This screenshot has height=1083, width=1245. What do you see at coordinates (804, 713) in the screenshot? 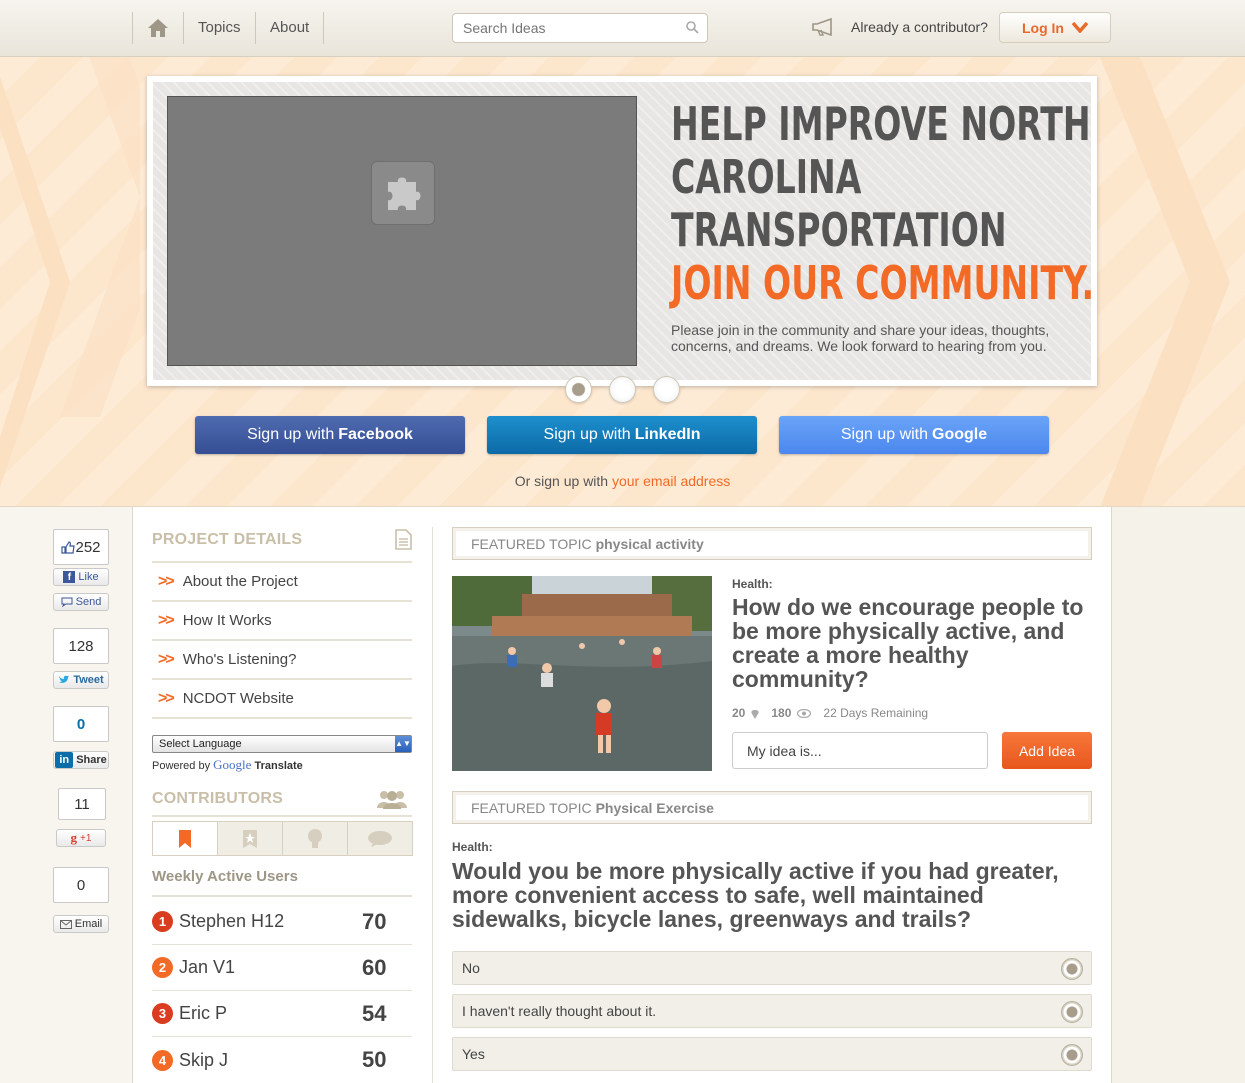
I see `eye-icon` at bounding box center [804, 713].